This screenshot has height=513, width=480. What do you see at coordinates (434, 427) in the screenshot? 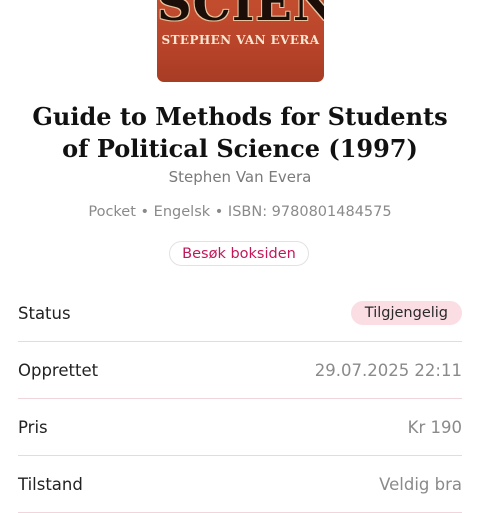
I see `price-value: Kr 190` at bounding box center [434, 427].